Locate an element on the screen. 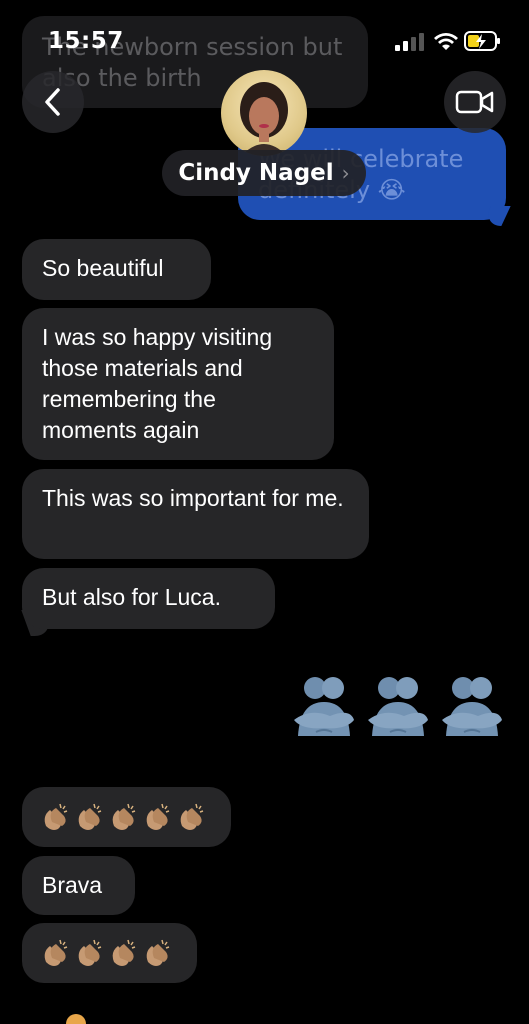  incoming-message: This was so important for me. is located at coordinates (195, 514).